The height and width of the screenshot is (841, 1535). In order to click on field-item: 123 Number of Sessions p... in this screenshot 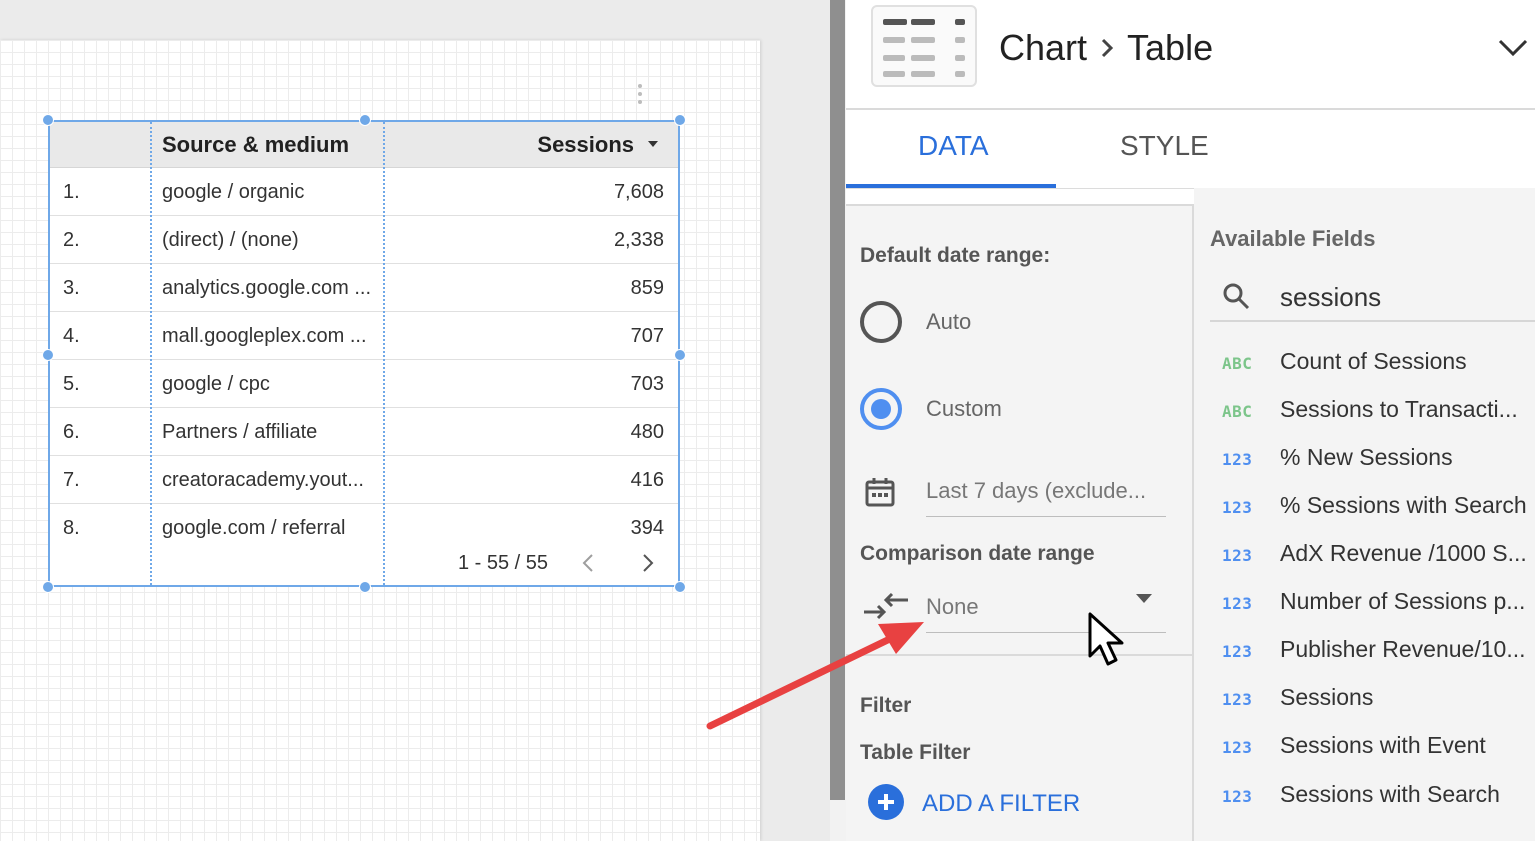, I will do `click(1364, 604)`.